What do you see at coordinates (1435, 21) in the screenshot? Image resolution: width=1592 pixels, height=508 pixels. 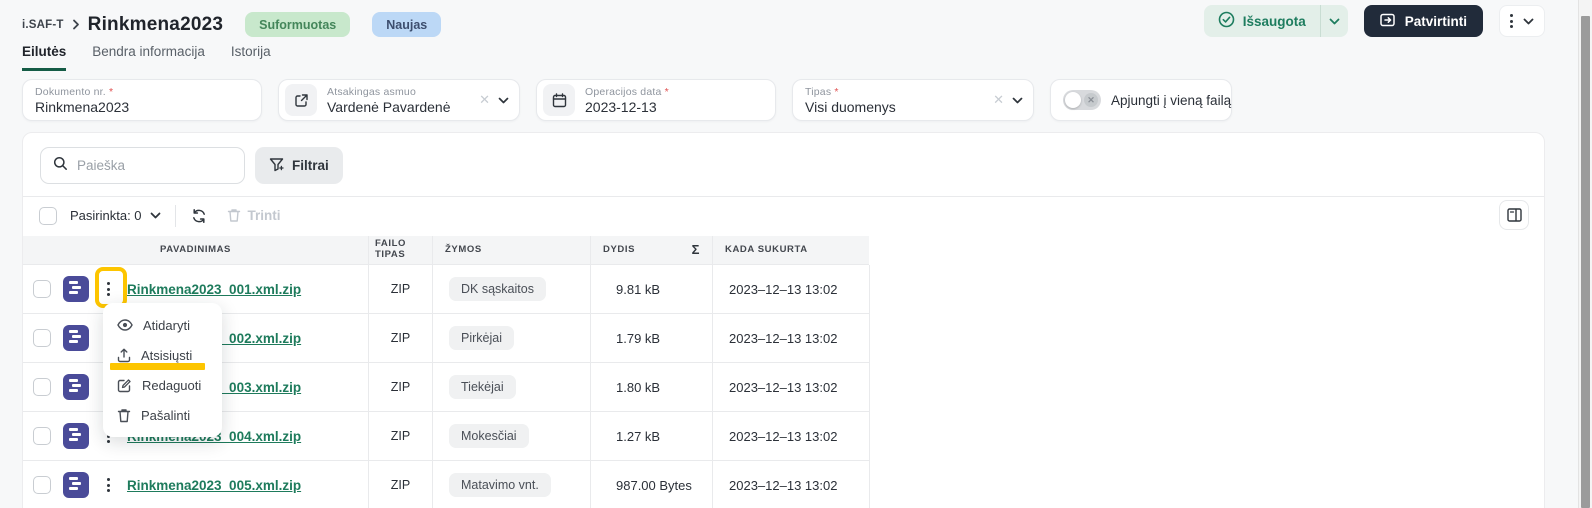 I see `confirm-button-label: Patvirtinti` at bounding box center [1435, 21].